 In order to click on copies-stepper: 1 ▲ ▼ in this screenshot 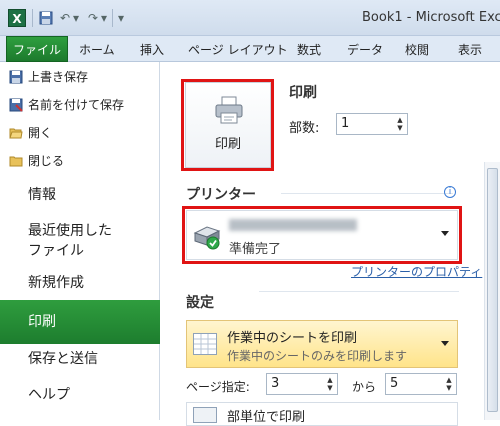, I will do `click(372, 124)`.